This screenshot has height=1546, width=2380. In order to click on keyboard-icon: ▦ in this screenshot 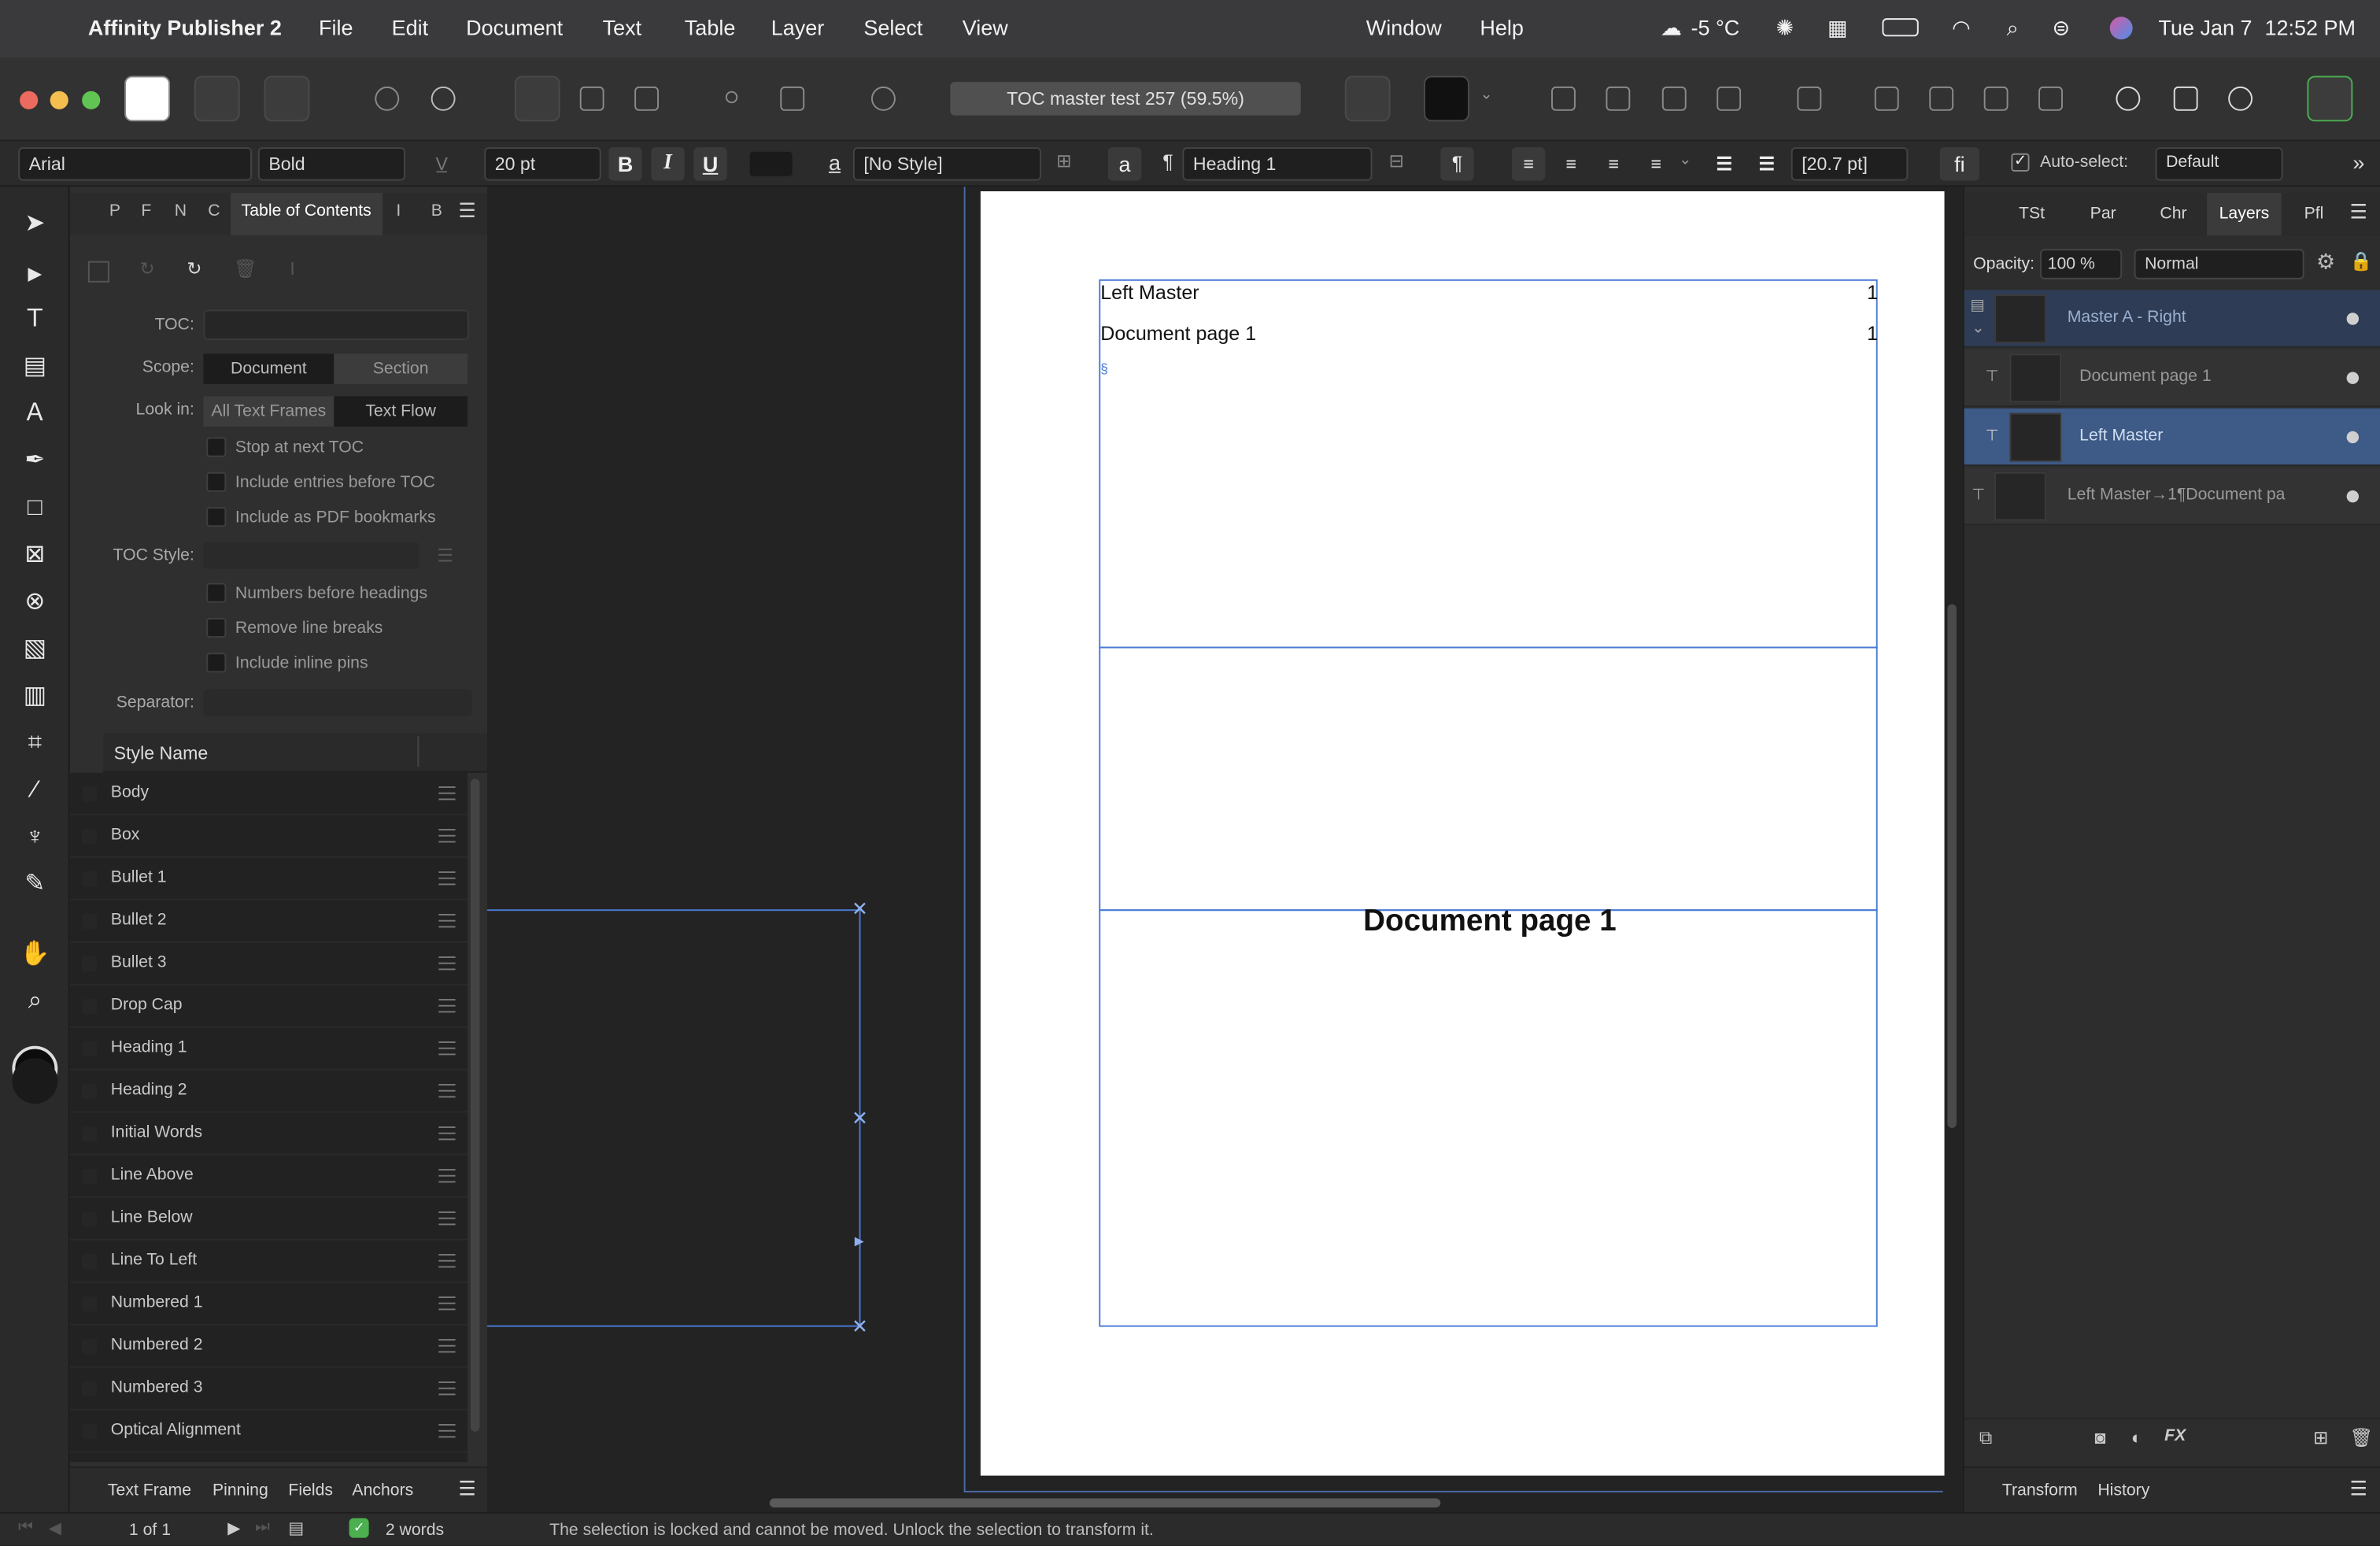, I will do `click(1838, 28)`.